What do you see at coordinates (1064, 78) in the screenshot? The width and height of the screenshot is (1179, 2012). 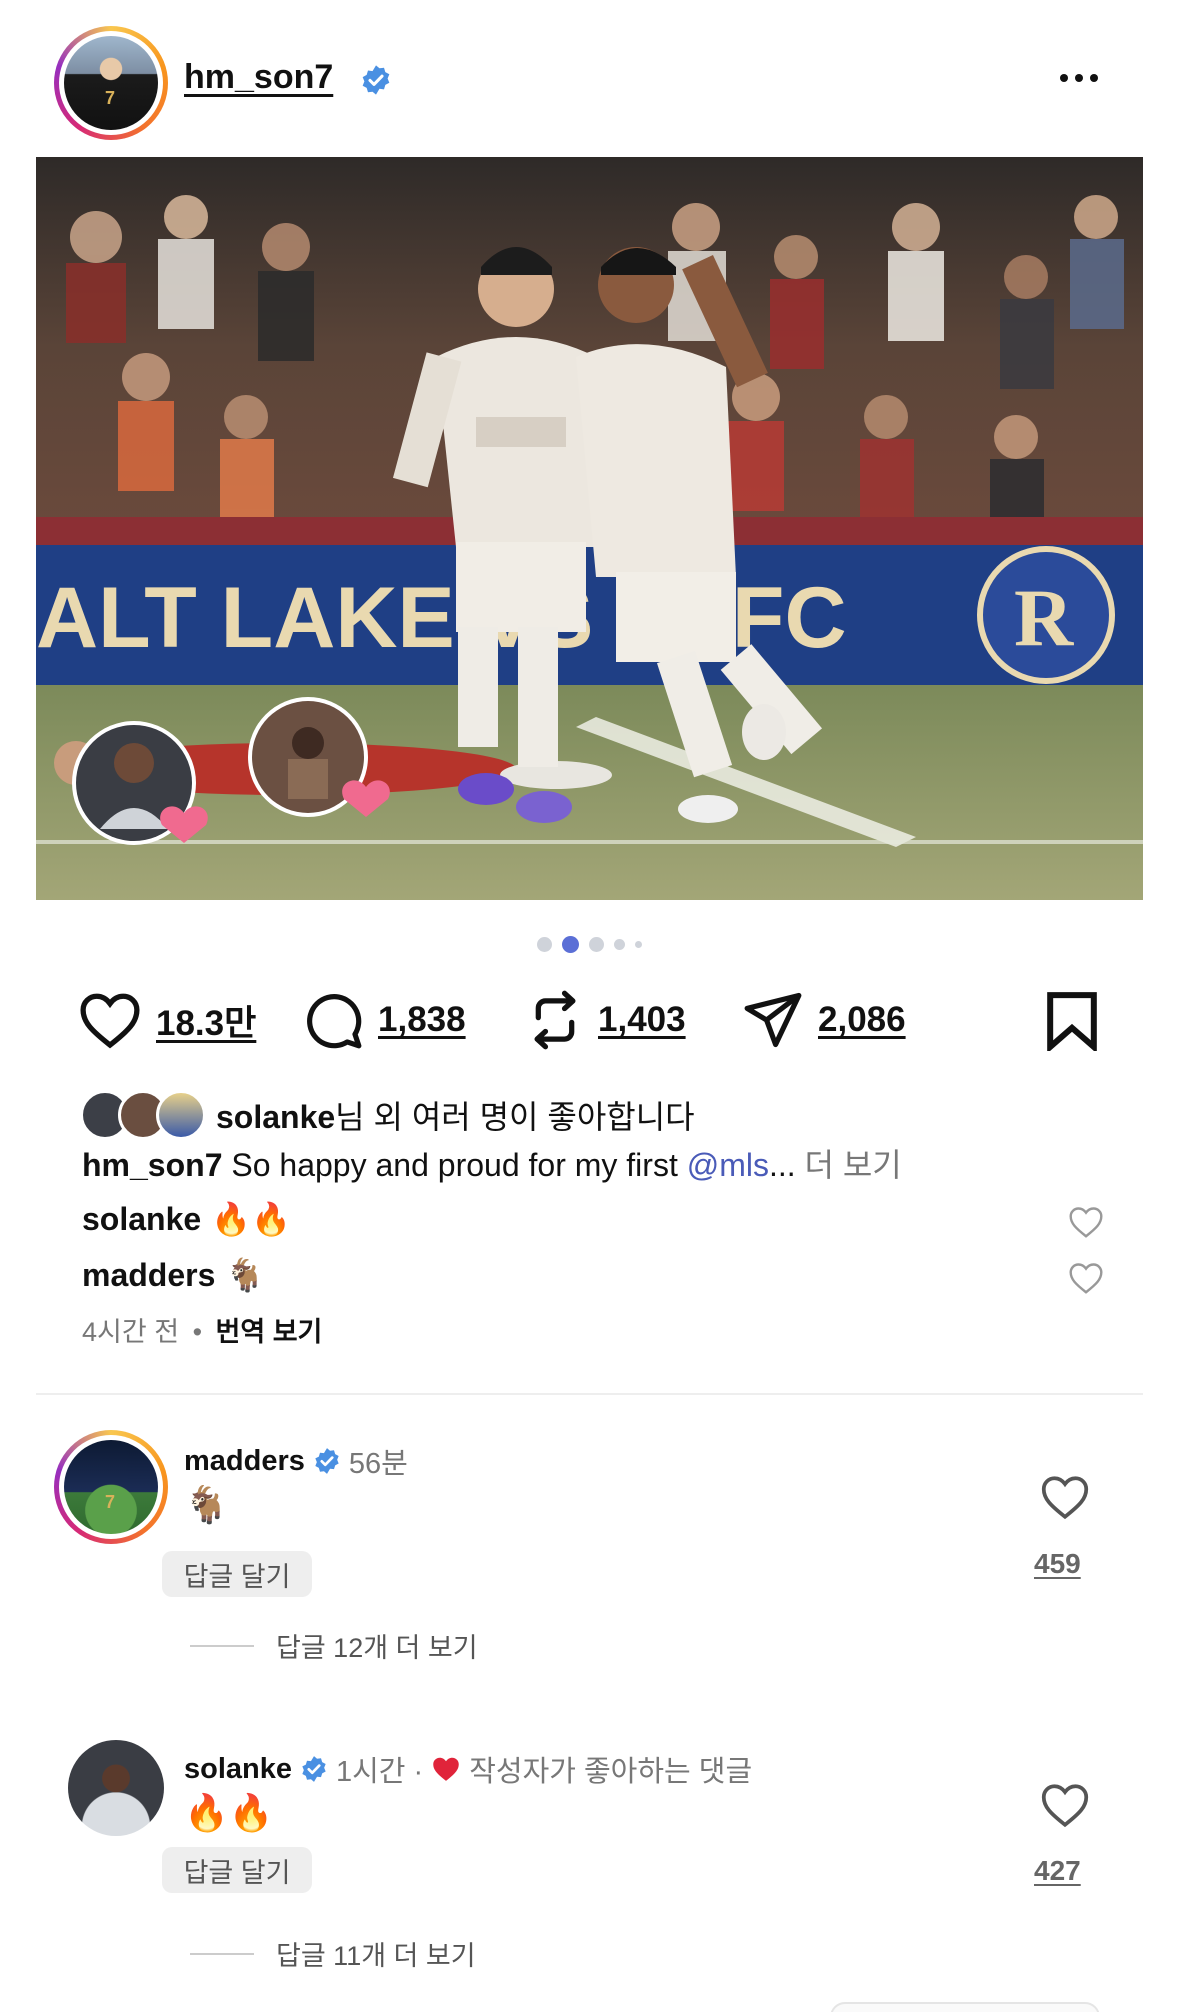 I see `ellipsis-icon` at bounding box center [1064, 78].